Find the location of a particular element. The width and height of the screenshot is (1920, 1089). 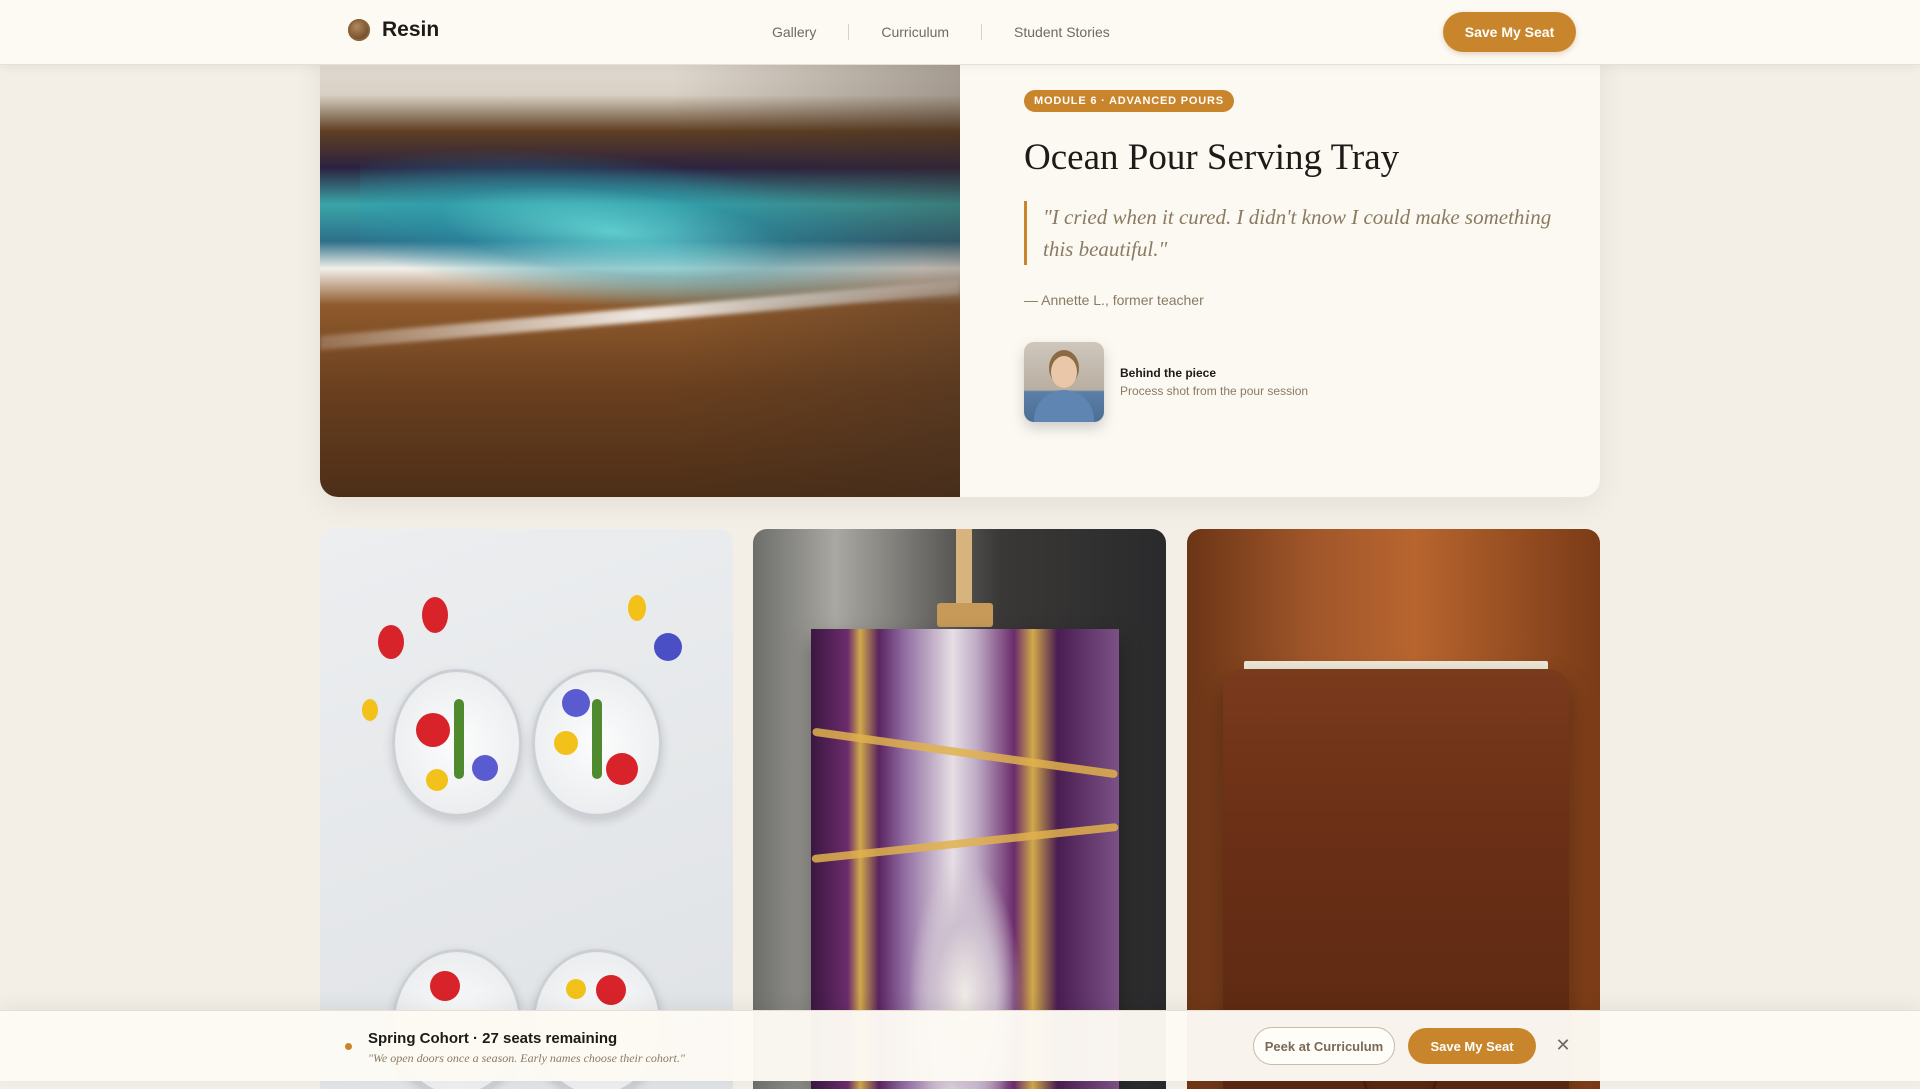

image-vignette is located at coordinates (640, 268).